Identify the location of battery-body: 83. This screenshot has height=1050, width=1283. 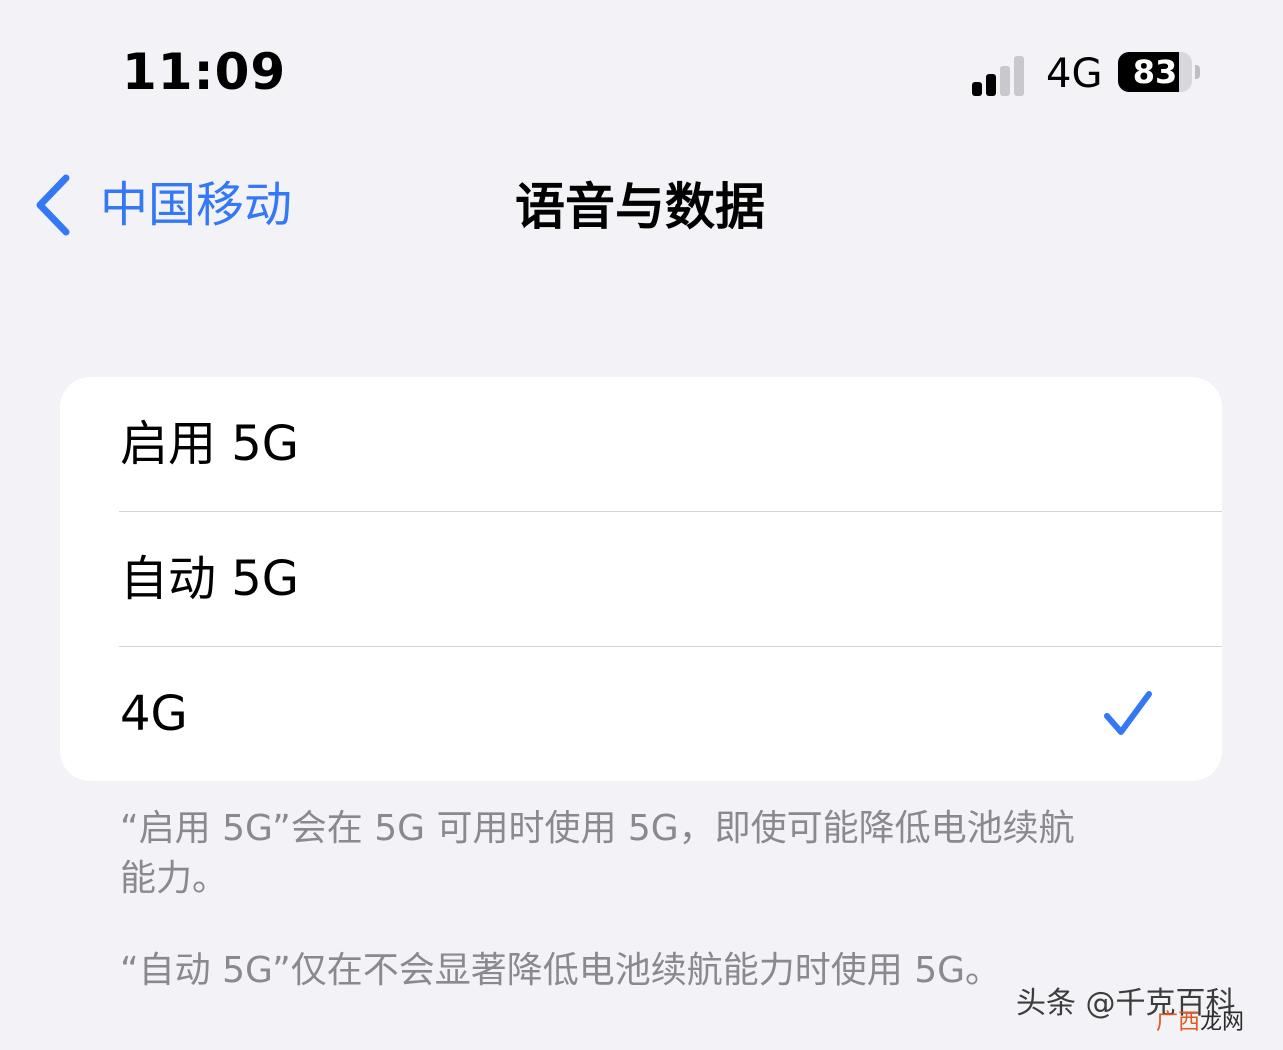
(1155, 72).